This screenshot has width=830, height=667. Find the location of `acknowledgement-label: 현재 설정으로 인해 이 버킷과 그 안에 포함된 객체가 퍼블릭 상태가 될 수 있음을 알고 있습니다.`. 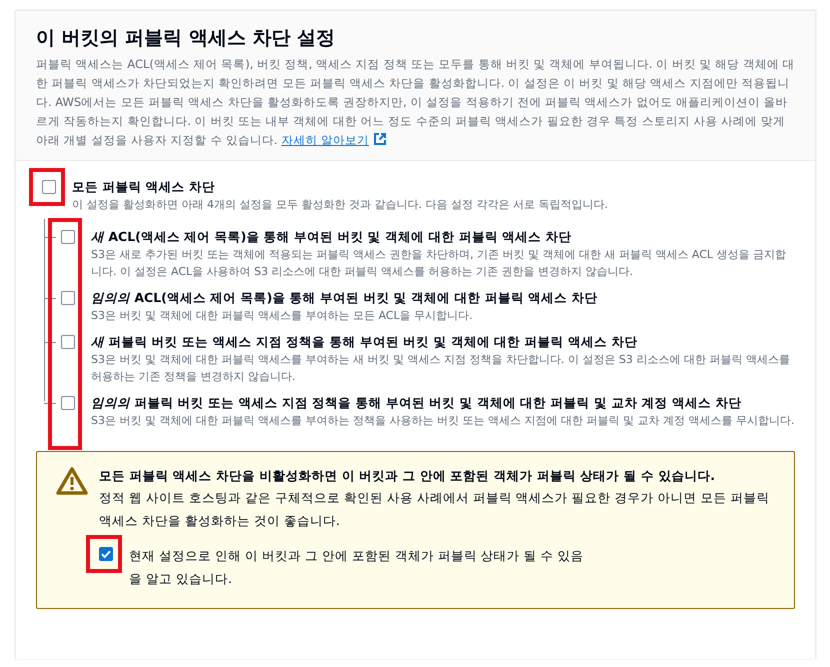

acknowledgement-label: 현재 설정으로 인해 이 버킷과 그 안에 포함된 객체가 퍼블릭 상태가 될 수 있음을 알고 있습니다. is located at coordinates (357, 567).